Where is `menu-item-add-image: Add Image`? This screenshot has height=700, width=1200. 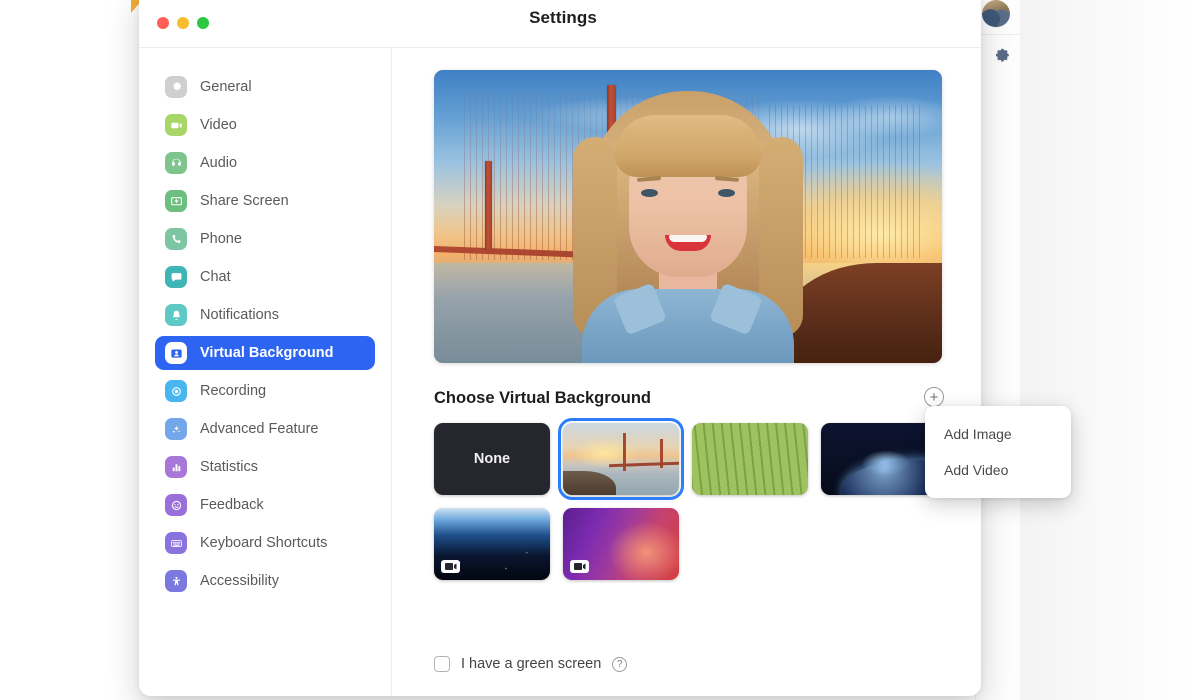 menu-item-add-image: Add Image is located at coordinates (998, 434).